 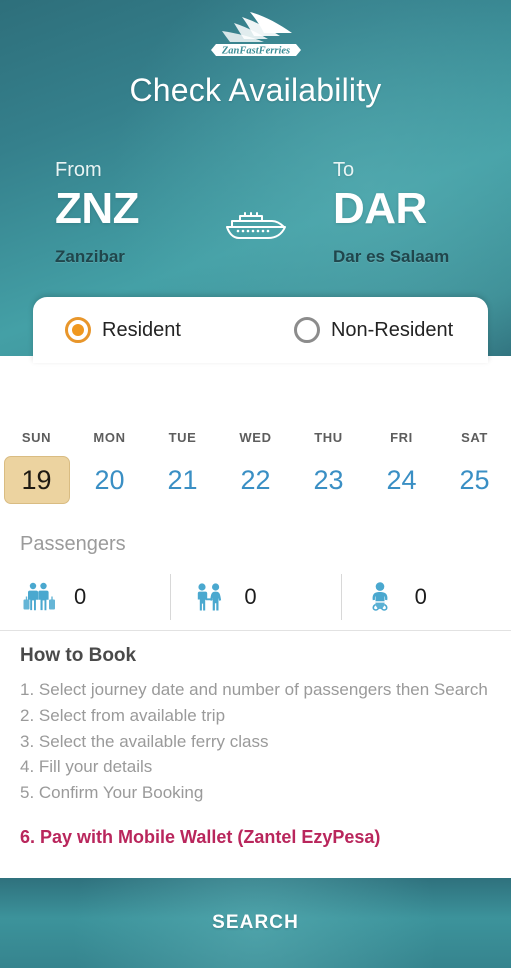 What do you see at coordinates (112, 793) in the screenshot?
I see `how-to-book-step: 5. Confirm Your Booking` at bounding box center [112, 793].